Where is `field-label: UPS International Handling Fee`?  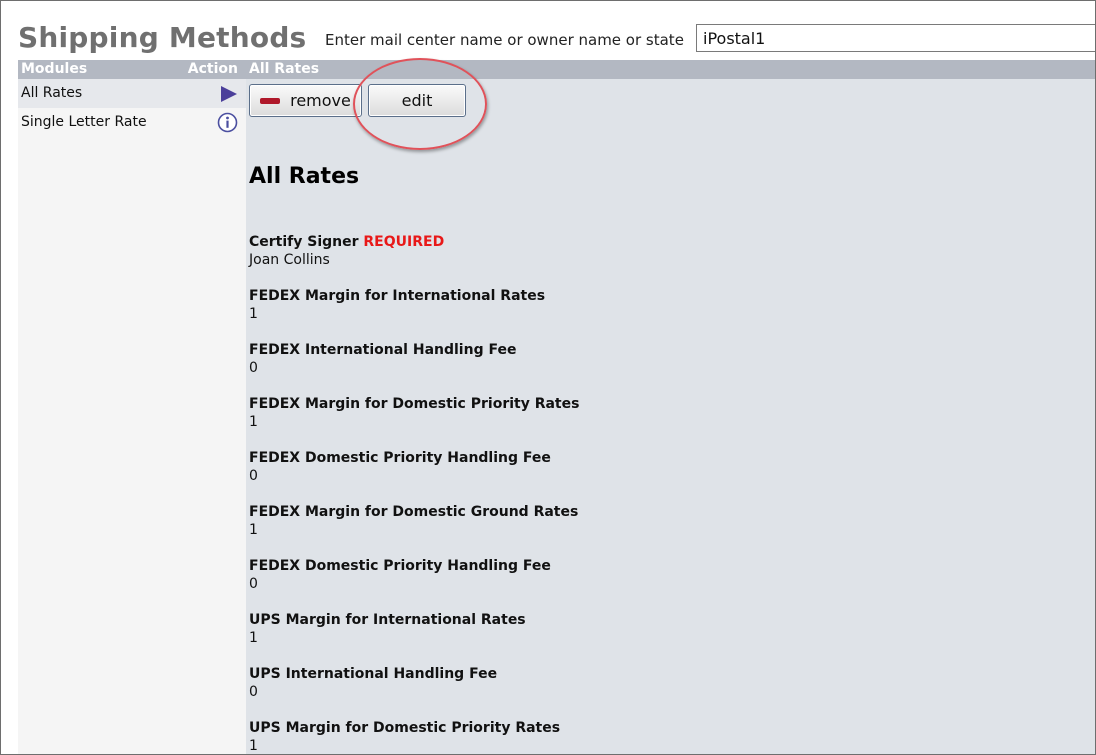
field-label: UPS International Handling Fee is located at coordinates (373, 674).